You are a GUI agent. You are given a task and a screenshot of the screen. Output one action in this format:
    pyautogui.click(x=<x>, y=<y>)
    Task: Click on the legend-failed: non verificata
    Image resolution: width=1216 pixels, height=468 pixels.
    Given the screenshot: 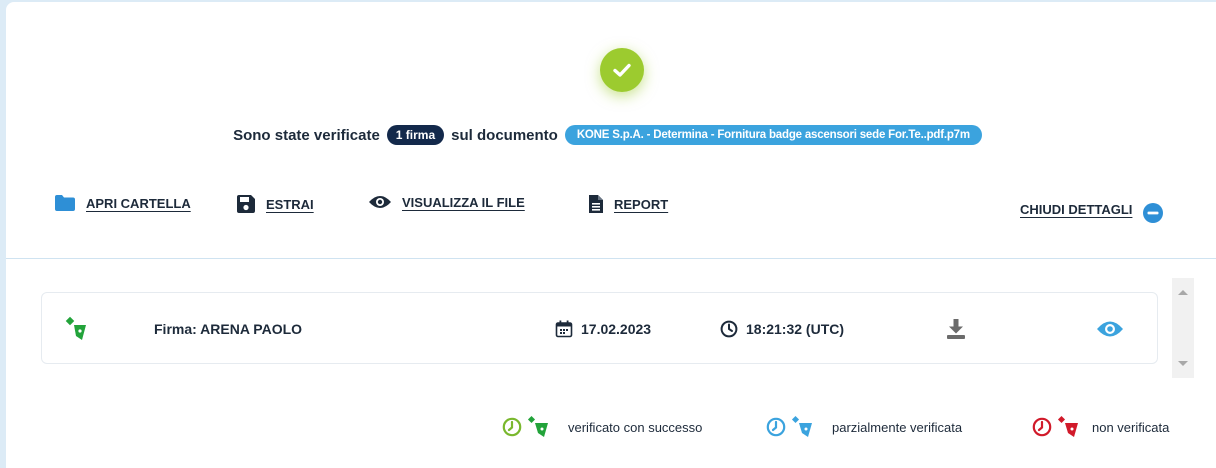 What is the action you would take?
    pyautogui.click(x=1100, y=427)
    